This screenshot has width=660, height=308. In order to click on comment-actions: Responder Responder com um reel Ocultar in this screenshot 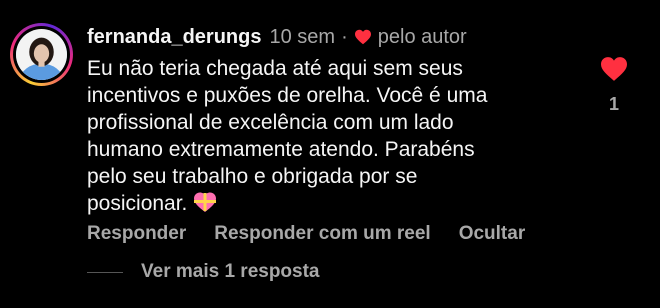, I will do `click(306, 234)`.